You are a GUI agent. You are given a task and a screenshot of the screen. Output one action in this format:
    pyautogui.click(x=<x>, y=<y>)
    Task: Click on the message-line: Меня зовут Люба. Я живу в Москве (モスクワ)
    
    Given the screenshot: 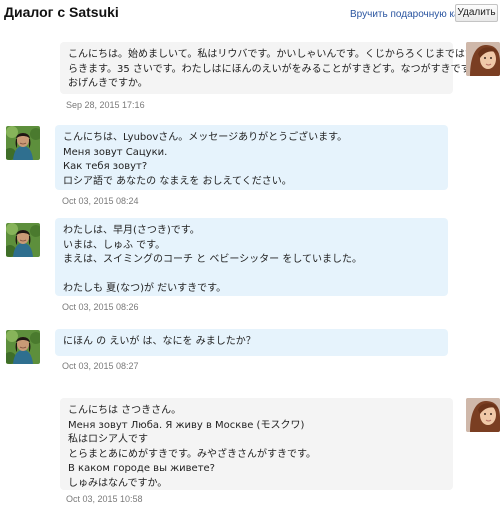 What is the action you would take?
    pyautogui.click(x=186, y=425)
    